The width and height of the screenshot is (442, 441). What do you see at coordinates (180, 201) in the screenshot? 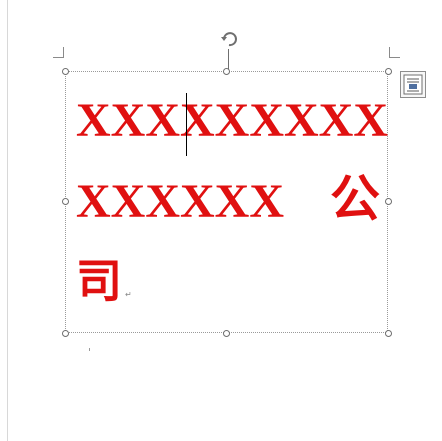
I see `text-line-2: XXXXXX` at bounding box center [180, 201].